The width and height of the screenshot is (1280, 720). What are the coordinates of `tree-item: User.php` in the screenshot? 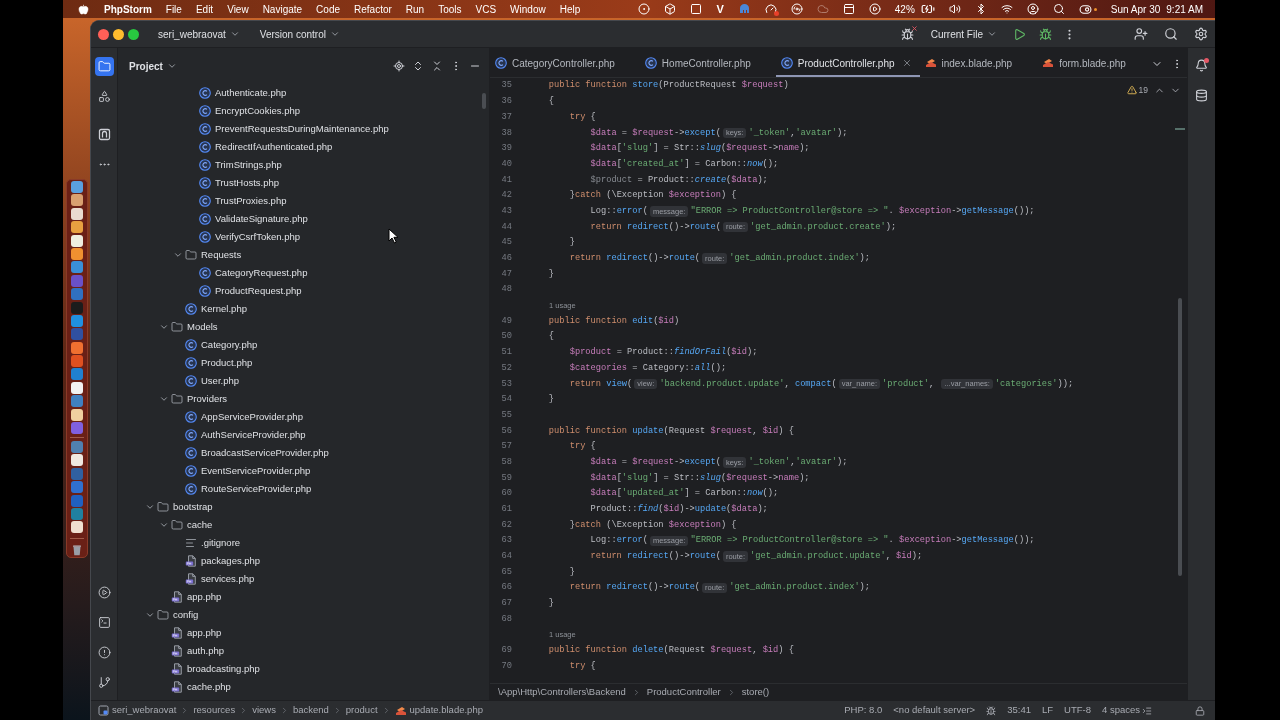 It's located at (212, 381).